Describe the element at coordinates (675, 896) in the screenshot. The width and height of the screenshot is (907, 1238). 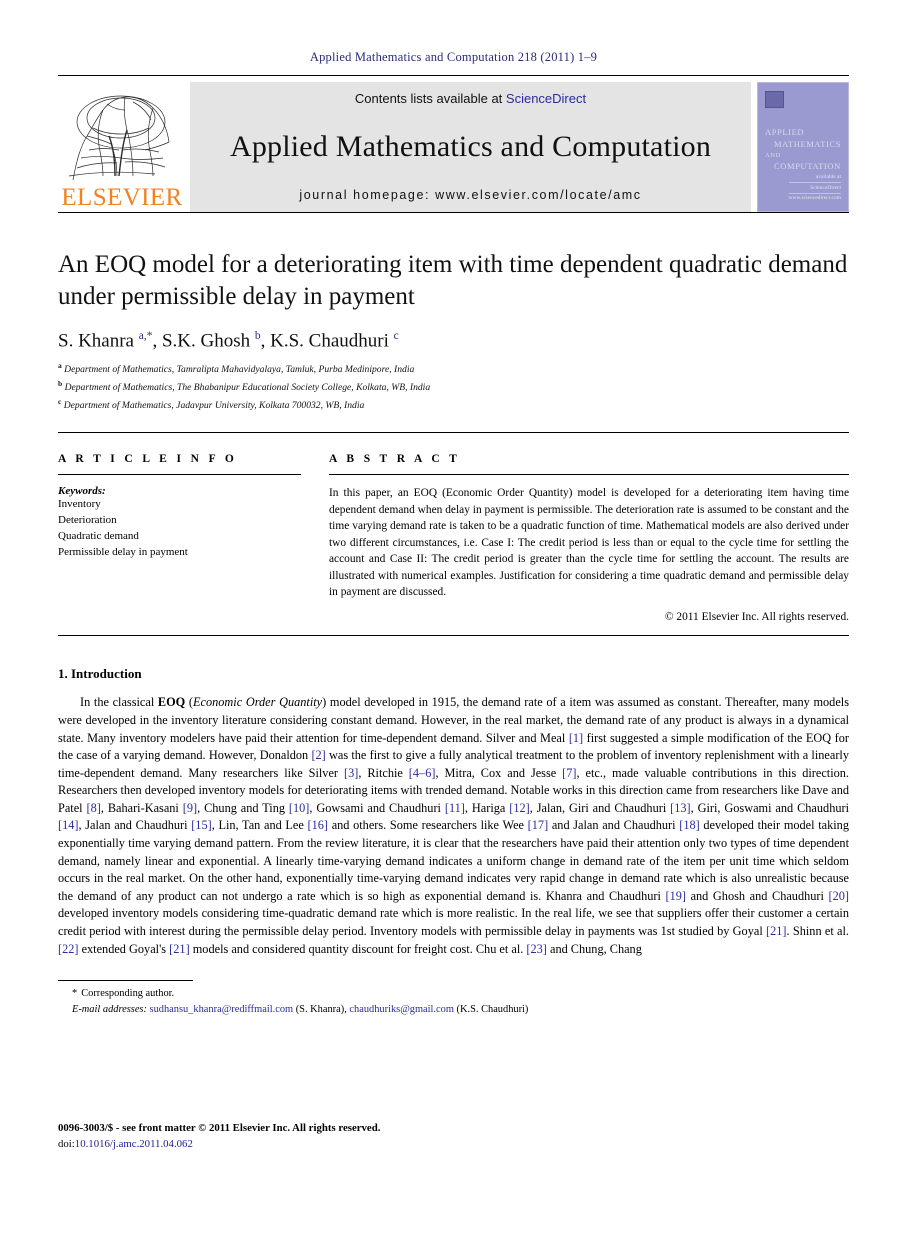
I see `citation-link: [19]` at that location.